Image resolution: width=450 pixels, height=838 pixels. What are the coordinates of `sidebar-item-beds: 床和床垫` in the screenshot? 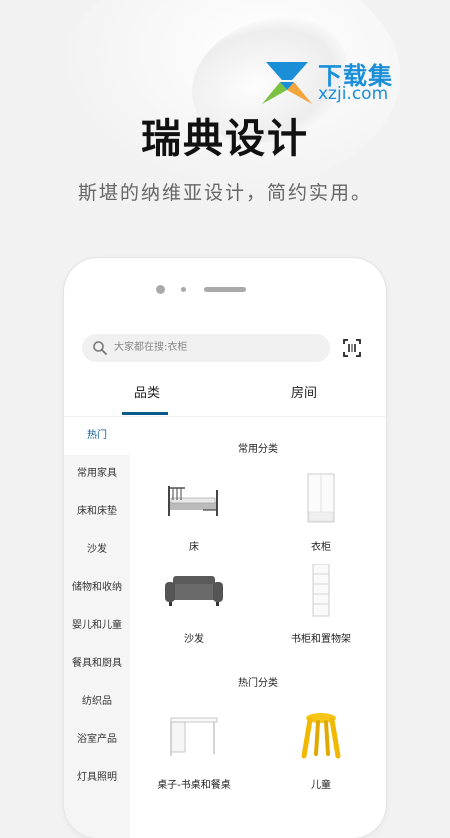 It's located at (97, 512).